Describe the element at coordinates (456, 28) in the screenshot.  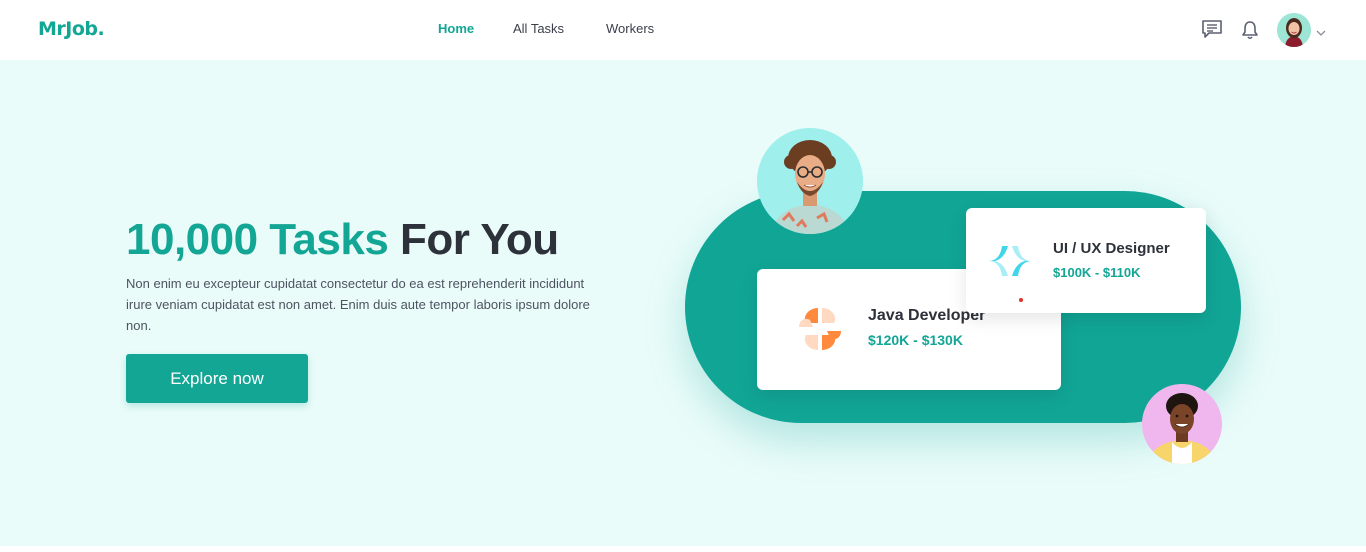
I see `nav-link-home: Home` at that location.